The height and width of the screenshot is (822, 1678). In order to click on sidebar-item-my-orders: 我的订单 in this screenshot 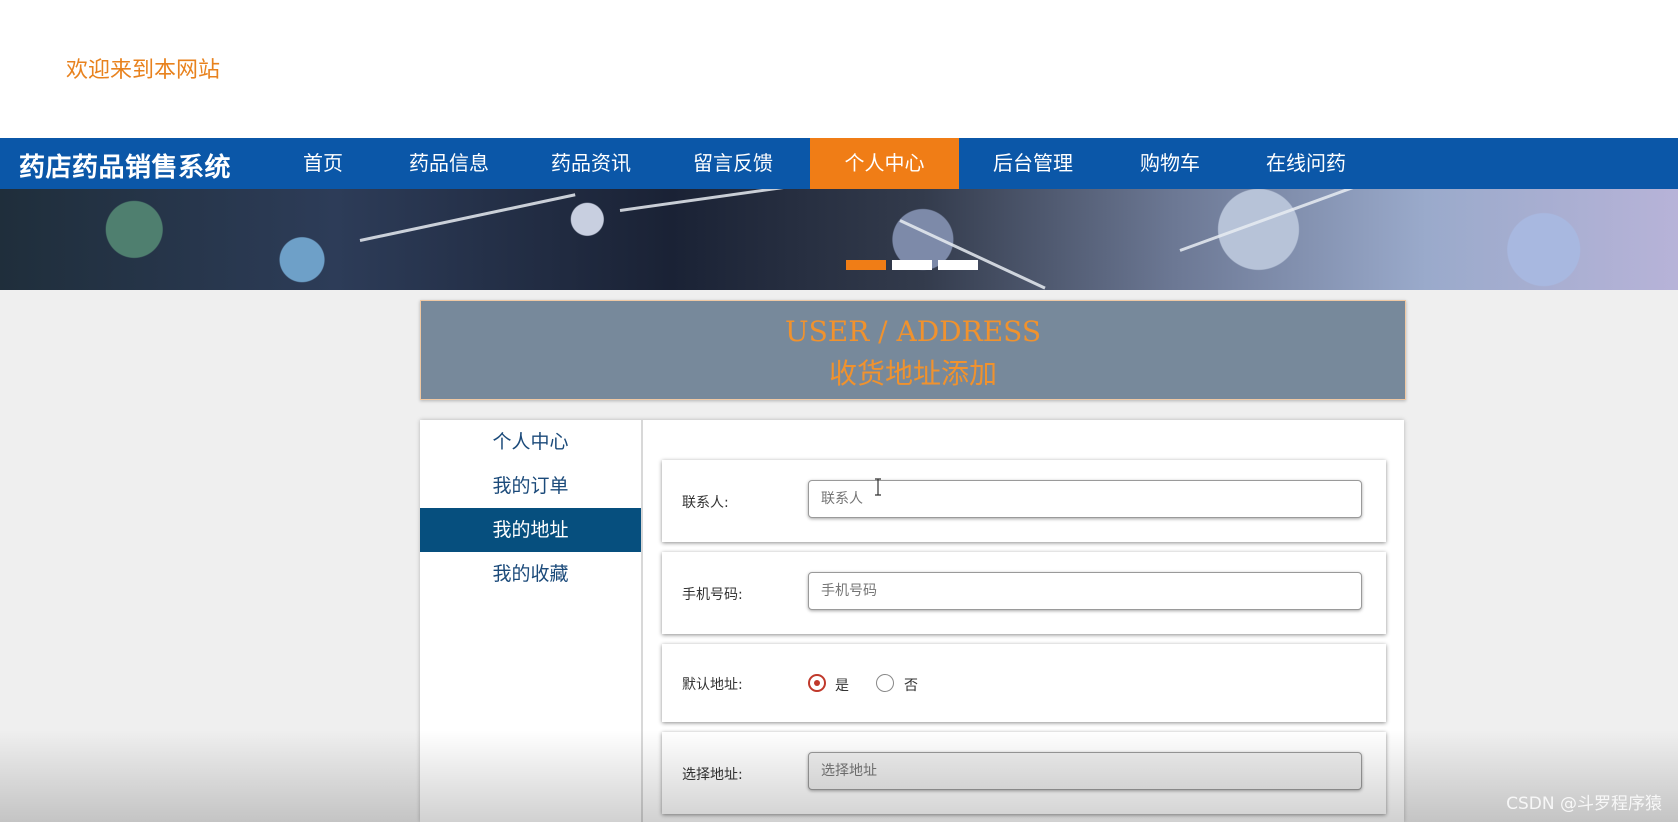, I will do `click(530, 486)`.